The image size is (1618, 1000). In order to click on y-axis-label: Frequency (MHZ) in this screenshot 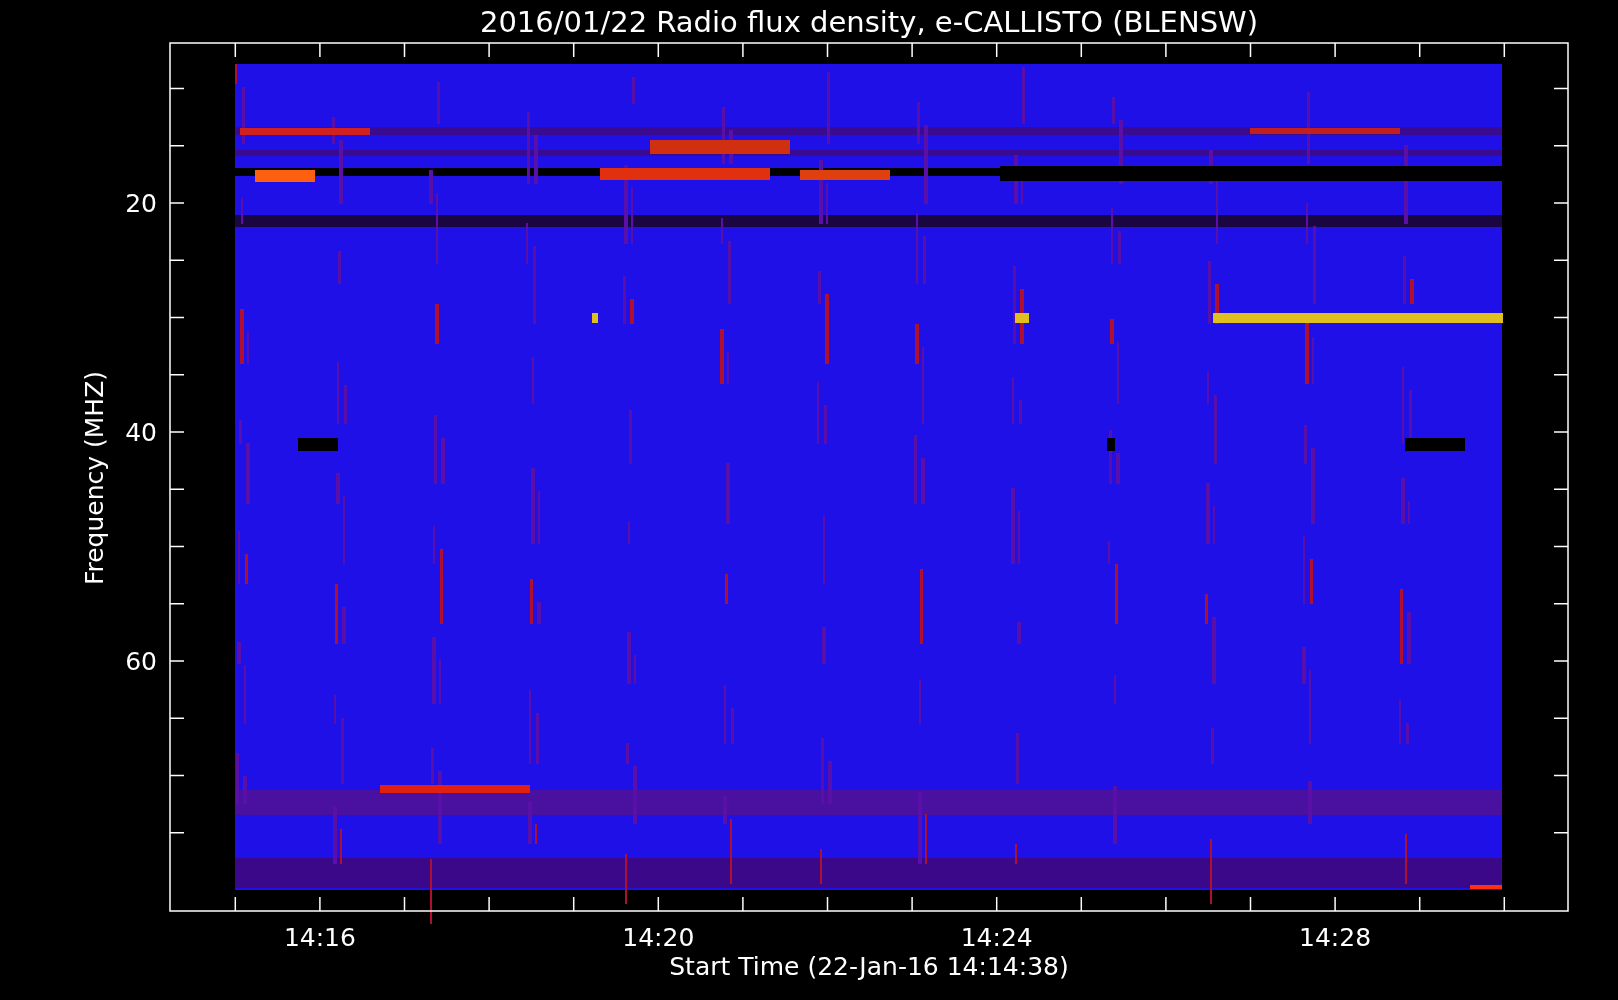, I will do `click(94, 478)`.